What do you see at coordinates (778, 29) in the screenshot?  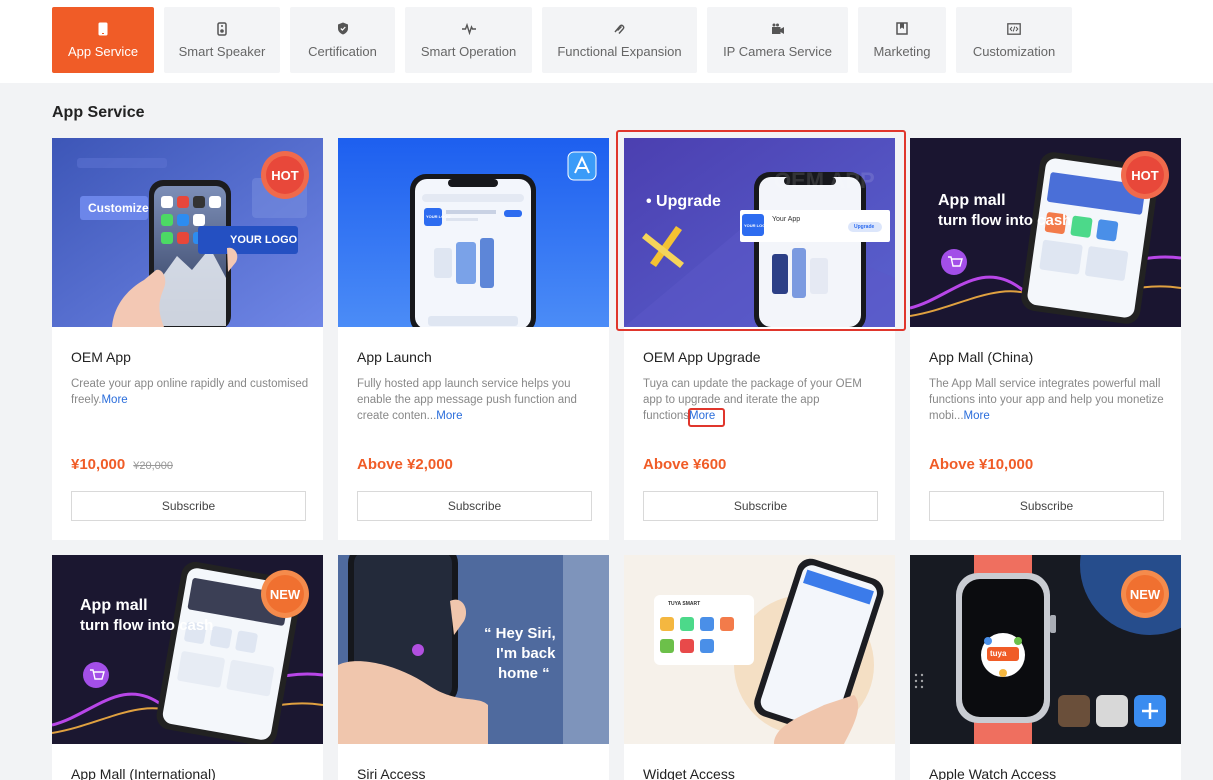 I see `camera-icon` at bounding box center [778, 29].